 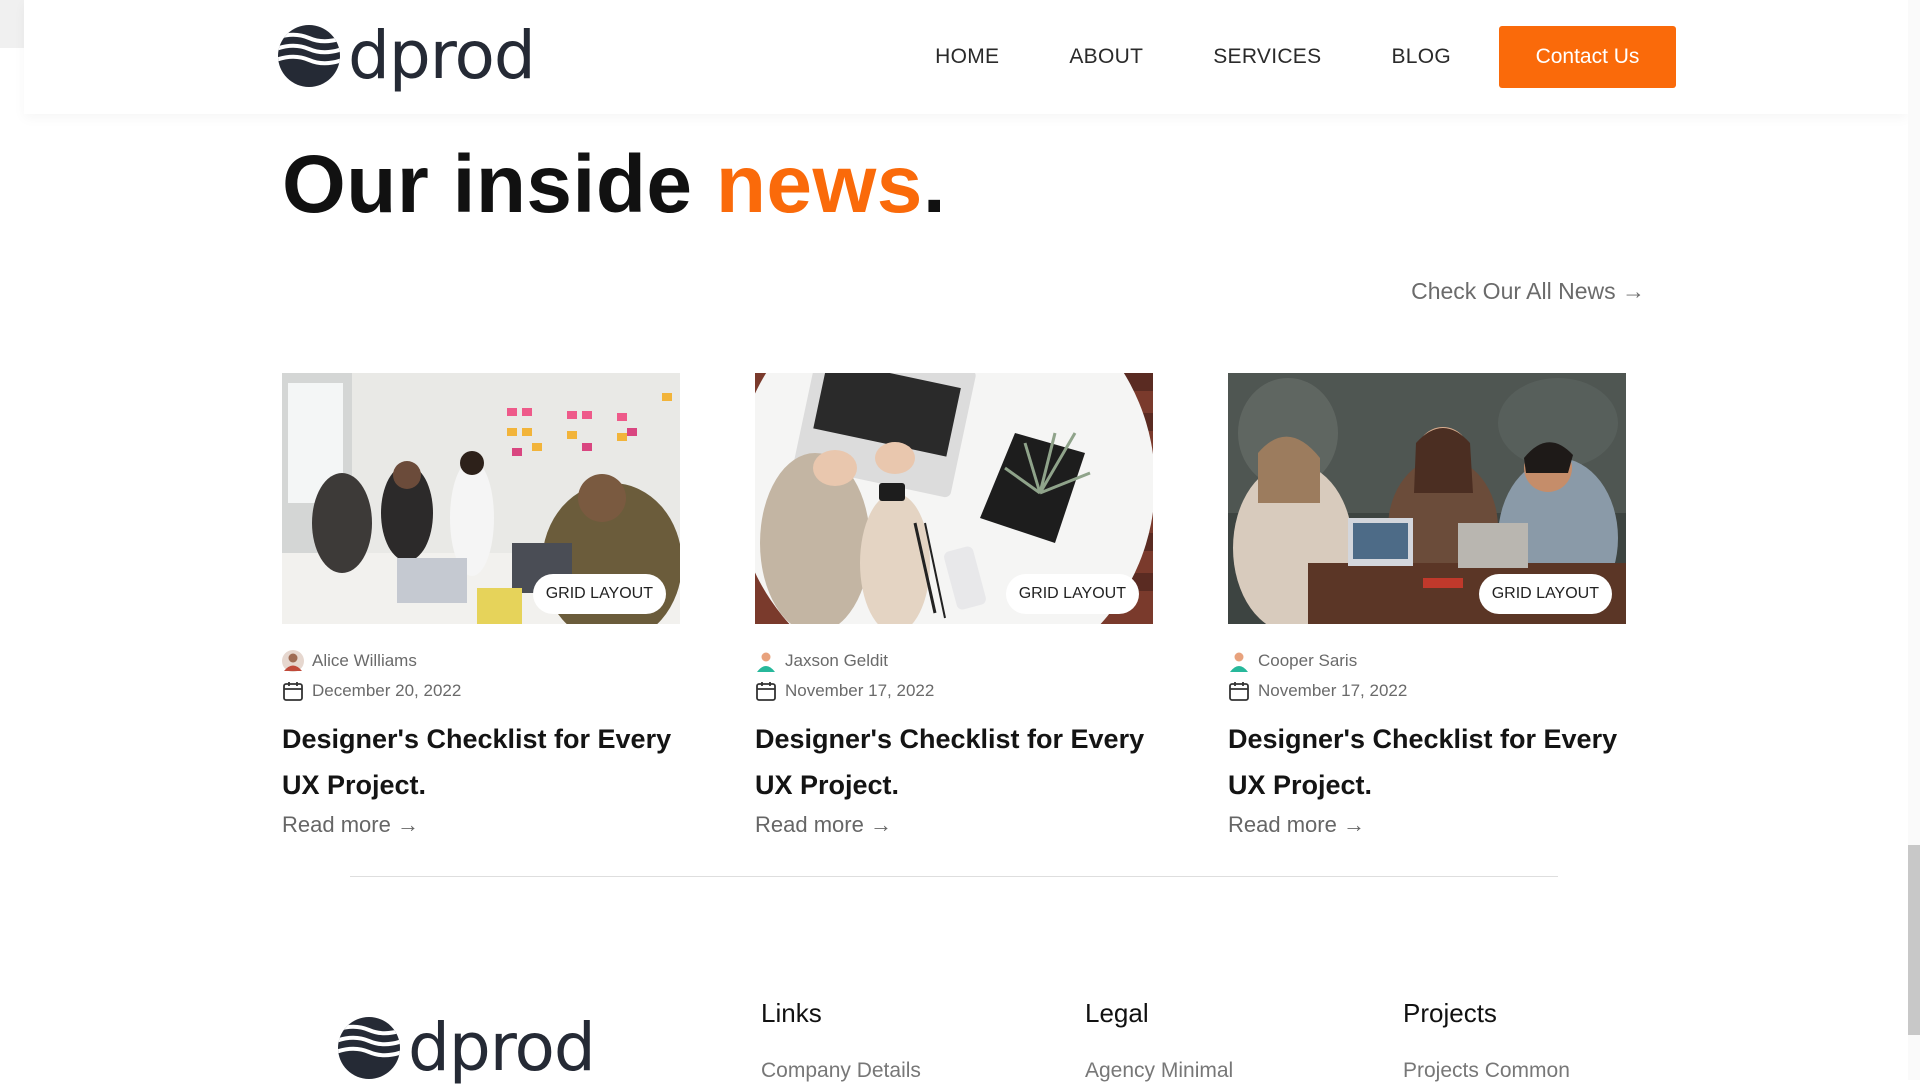 I want to click on author-row: Cooper Saris, so click(x=1427, y=661).